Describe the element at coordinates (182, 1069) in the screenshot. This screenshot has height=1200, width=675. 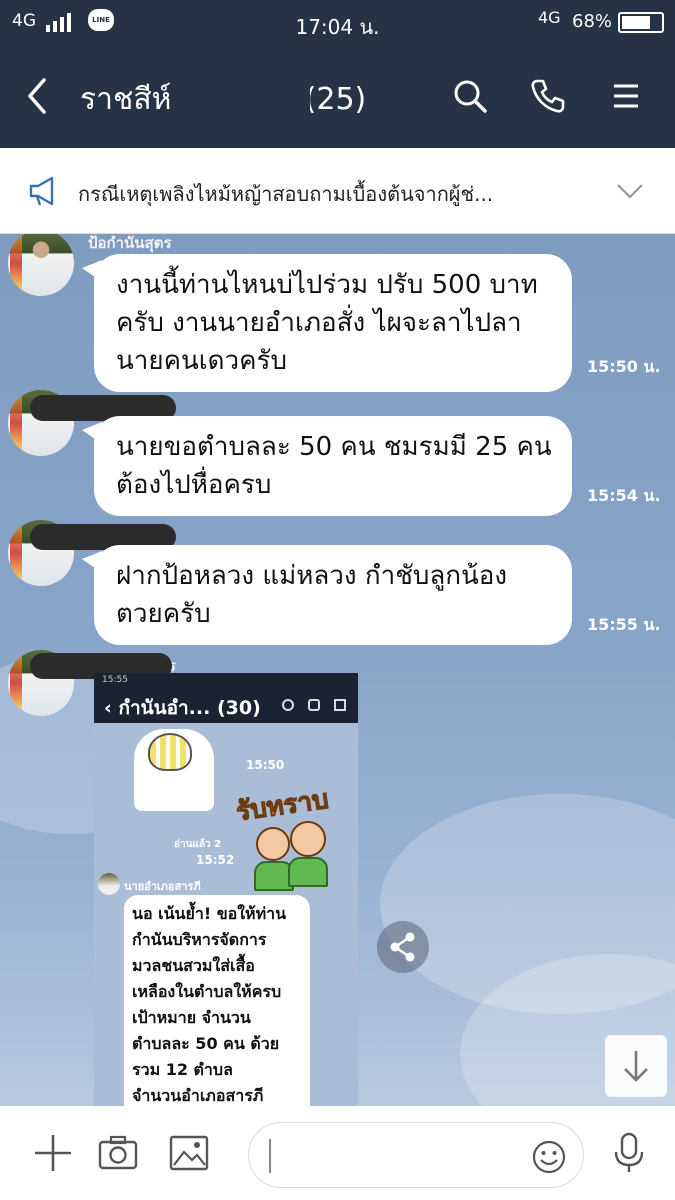
I see `inner-message-line: รวม 12 ตำบล` at that location.